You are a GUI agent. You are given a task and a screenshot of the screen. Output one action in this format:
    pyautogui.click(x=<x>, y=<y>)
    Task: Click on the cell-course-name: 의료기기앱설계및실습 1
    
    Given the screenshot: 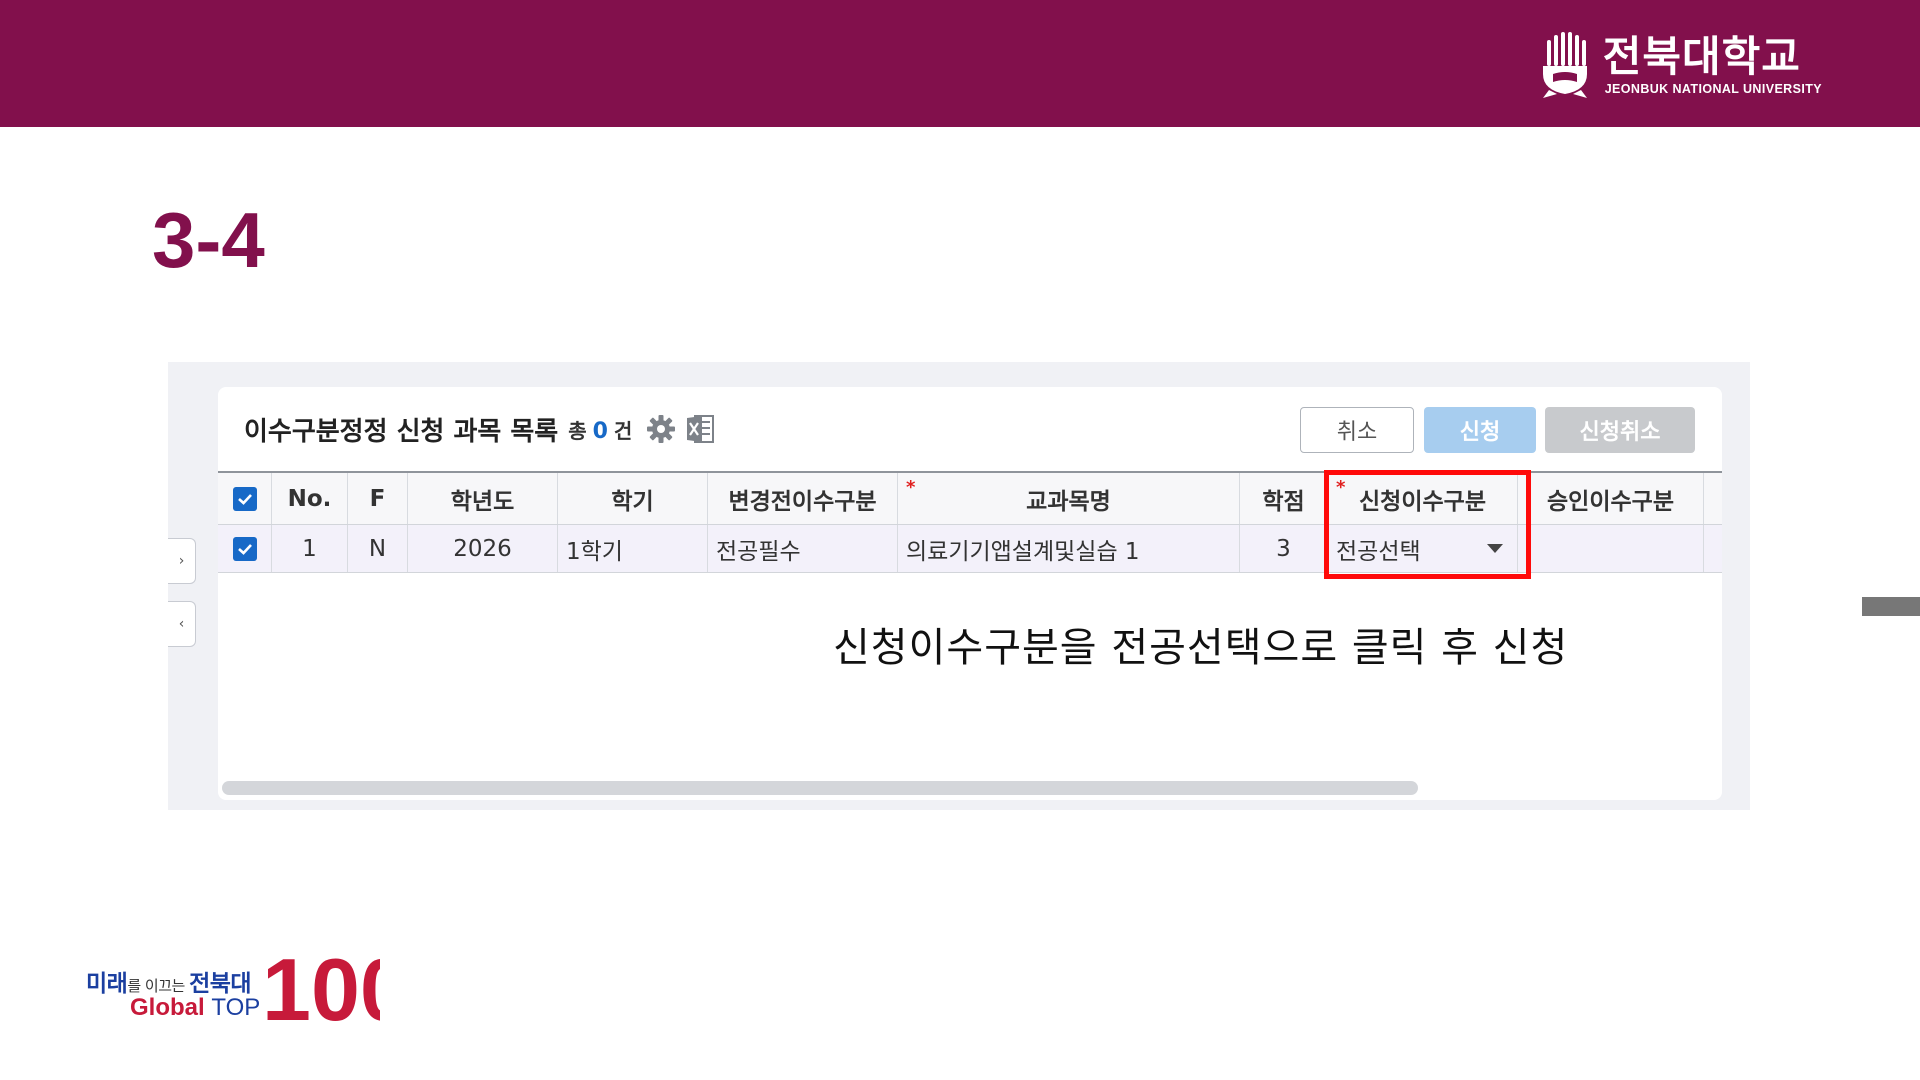 What is the action you would take?
    pyautogui.click(x=1069, y=548)
    